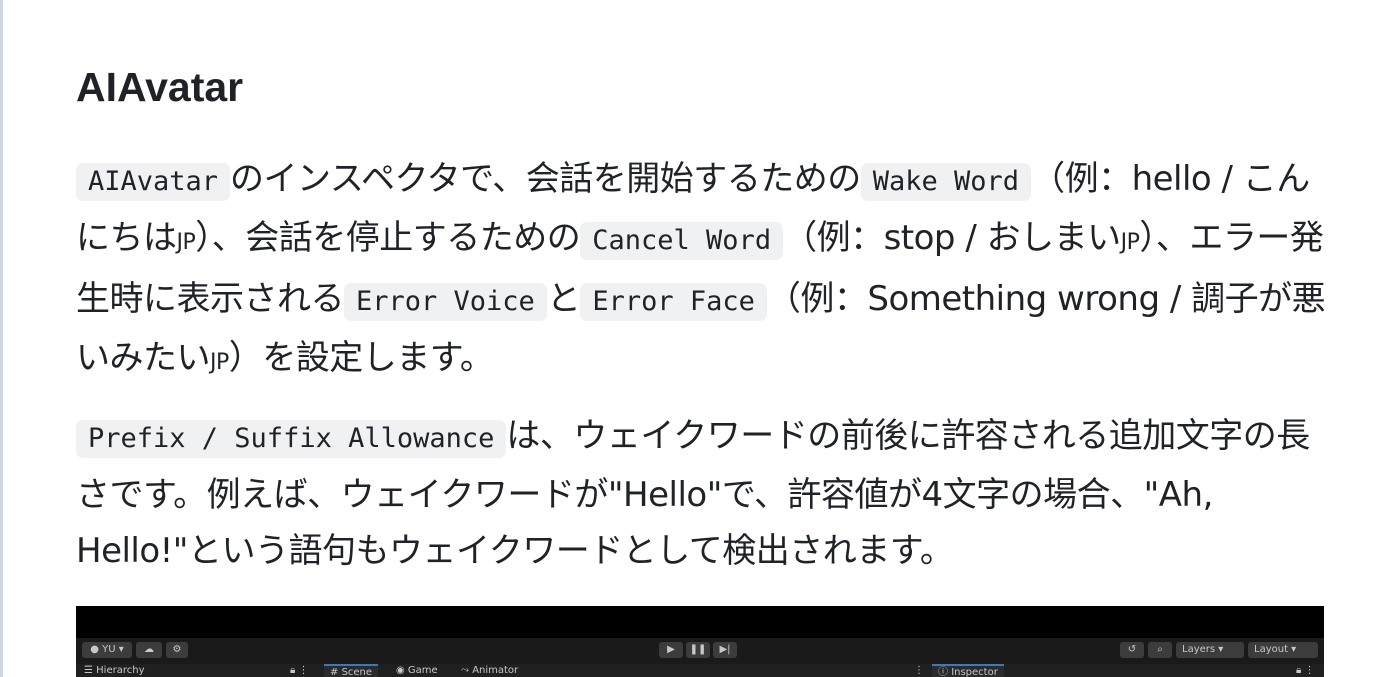 The height and width of the screenshot is (677, 1373). What do you see at coordinates (952, 238) in the screenshot?
I see `text: （例：stop / おしまい` at bounding box center [952, 238].